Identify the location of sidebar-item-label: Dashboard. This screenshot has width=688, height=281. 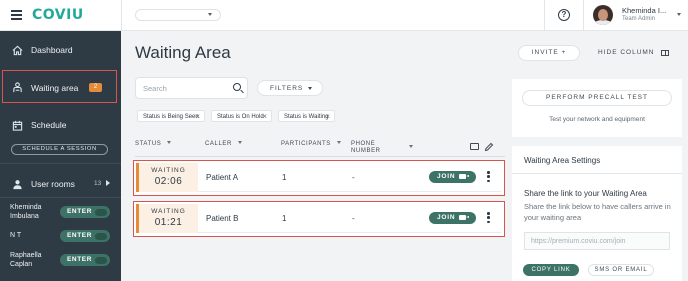
(52, 50).